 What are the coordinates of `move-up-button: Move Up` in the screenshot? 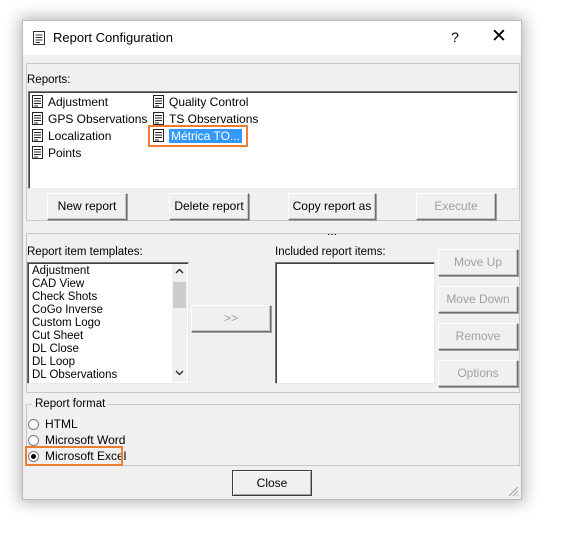 It's located at (478, 262).